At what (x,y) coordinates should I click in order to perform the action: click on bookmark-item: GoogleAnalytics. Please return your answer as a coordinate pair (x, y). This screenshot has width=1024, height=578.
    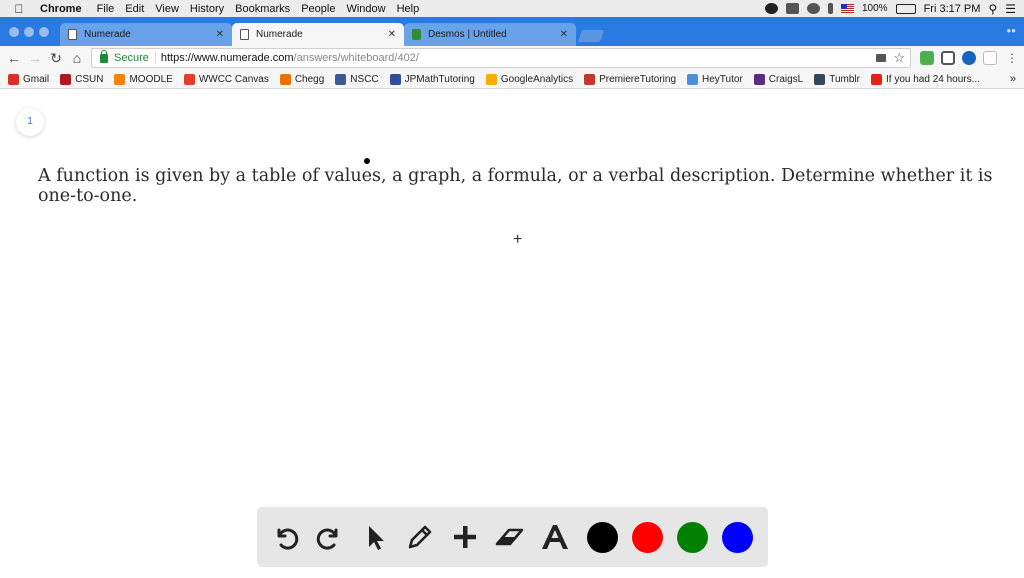
    Looking at the image, I should click on (529, 79).